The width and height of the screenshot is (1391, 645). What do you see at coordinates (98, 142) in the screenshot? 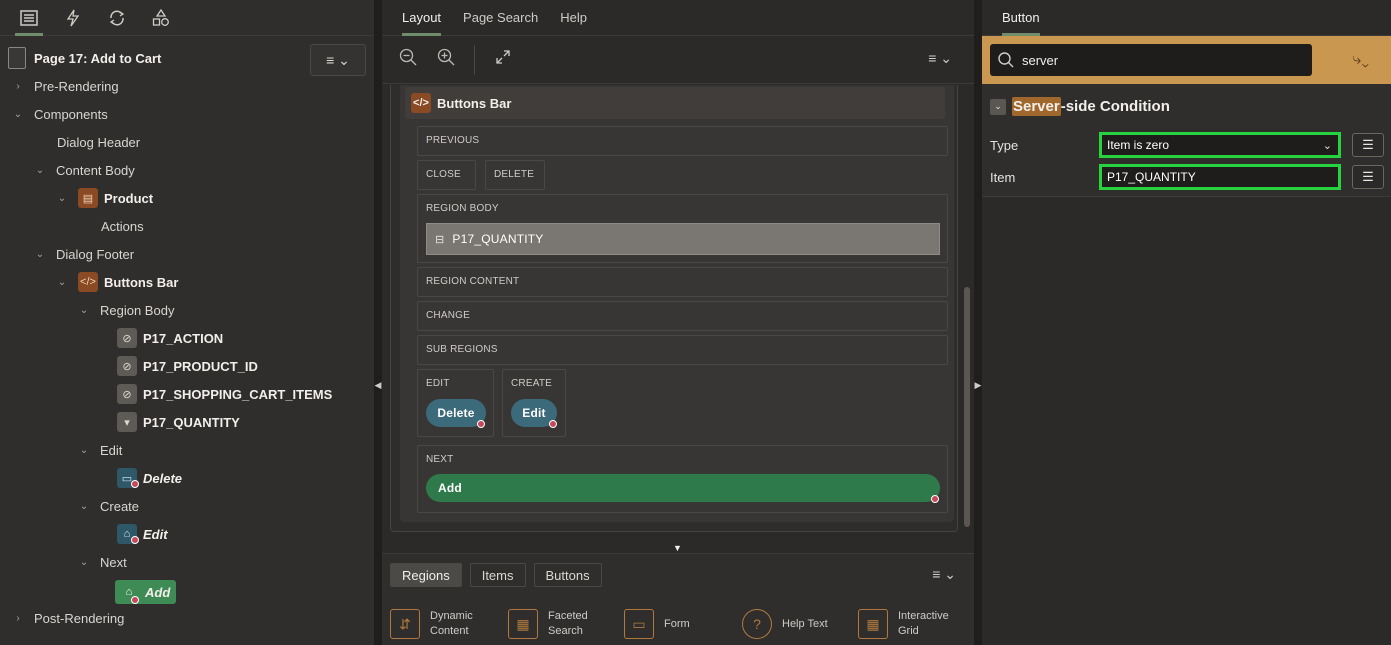
I see `tree-node-dialog-header: Dialog Header` at bounding box center [98, 142].